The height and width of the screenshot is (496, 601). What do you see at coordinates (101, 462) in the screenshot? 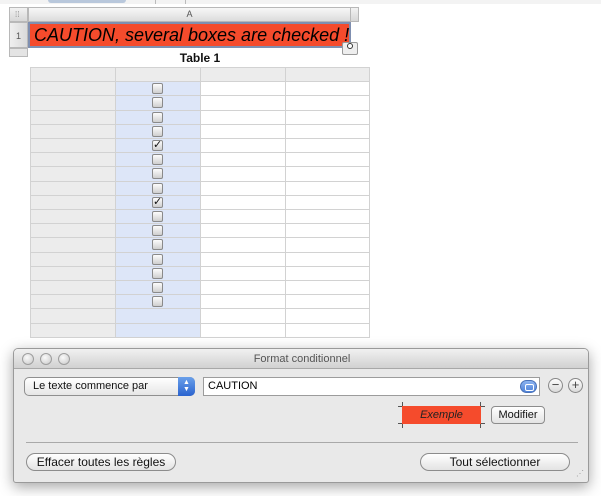
I see `clear-all-rules-button: Effacer toutes les règles` at bounding box center [101, 462].